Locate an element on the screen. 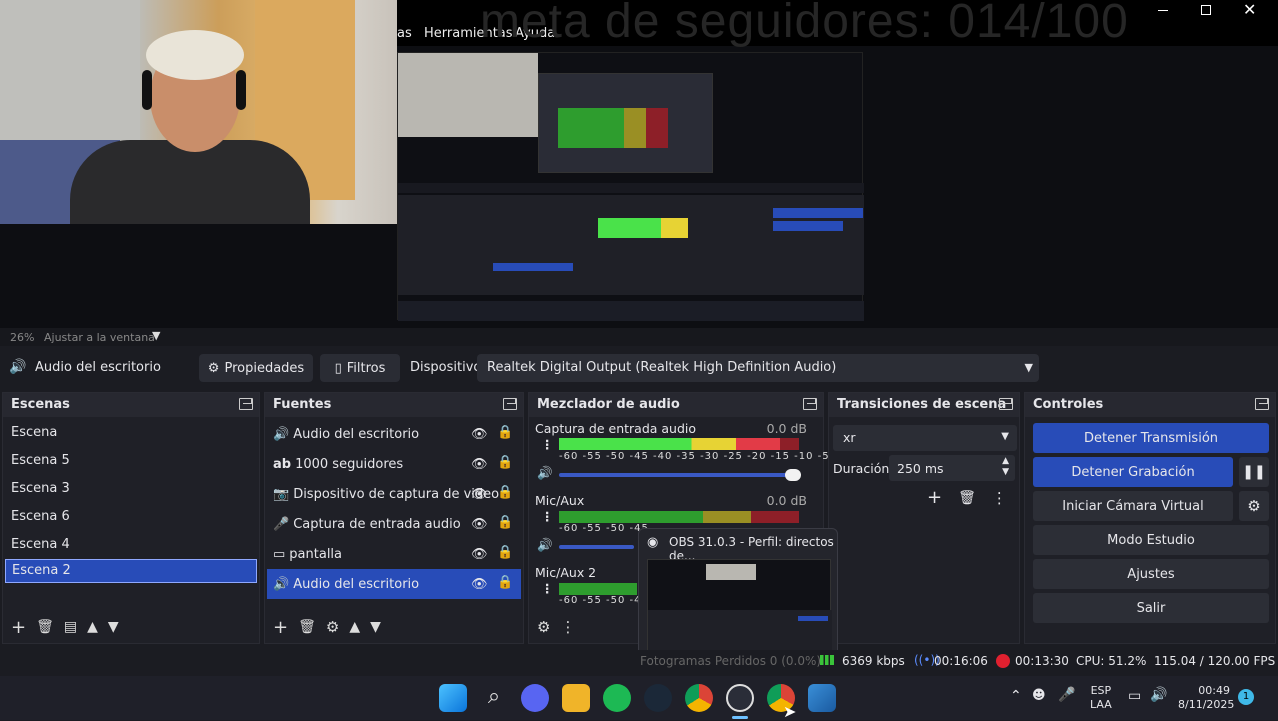 This screenshot has height=721, width=1278. scene-item-selected: Escena 2 is located at coordinates (131, 571).